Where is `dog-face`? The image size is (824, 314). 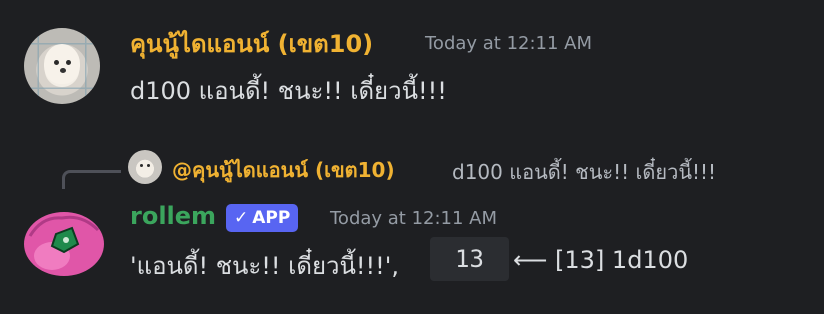
dog-face is located at coordinates (62, 64).